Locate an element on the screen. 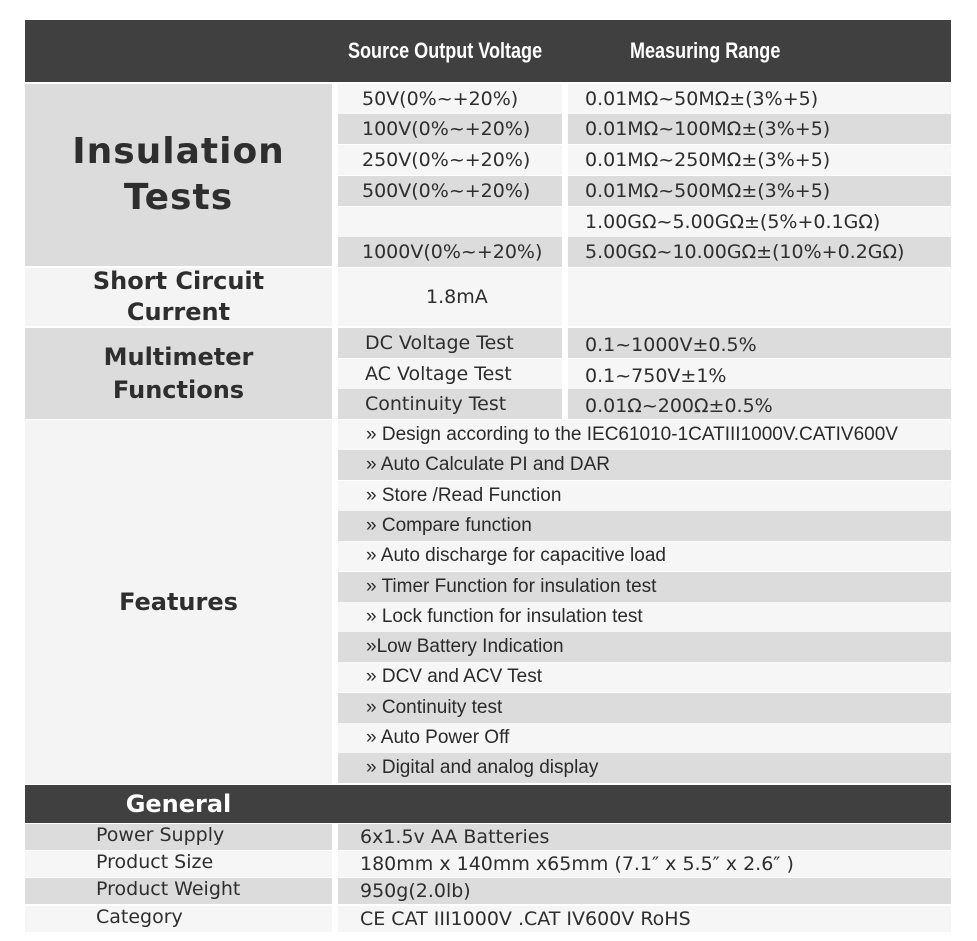 This screenshot has height=941, width=977. short-circuit-label: Short Circuit Current is located at coordinates (178, 296).